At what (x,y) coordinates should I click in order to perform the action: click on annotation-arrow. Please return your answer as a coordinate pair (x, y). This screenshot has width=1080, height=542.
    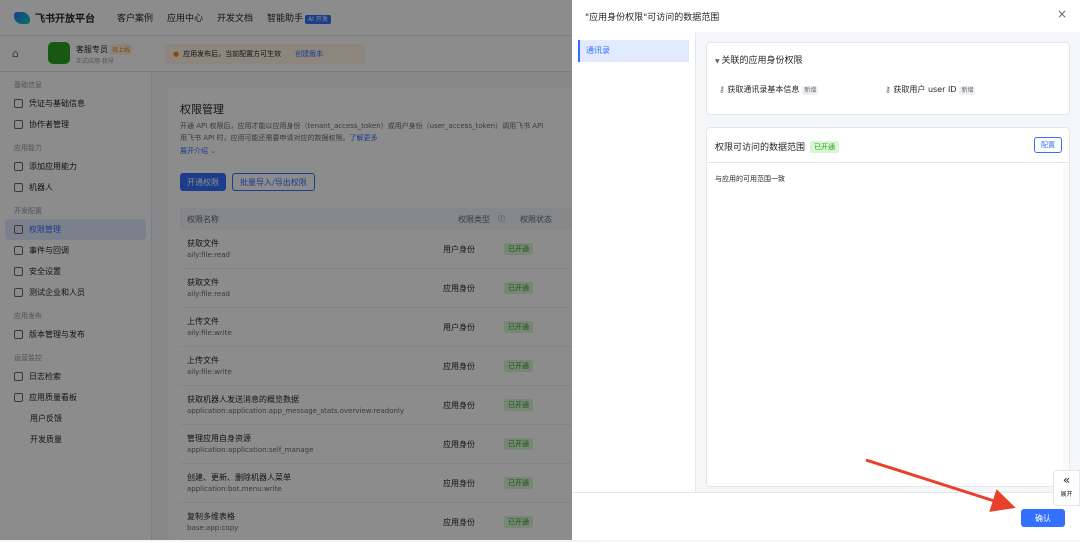
    Looking at the image, I should click on (940, 485).